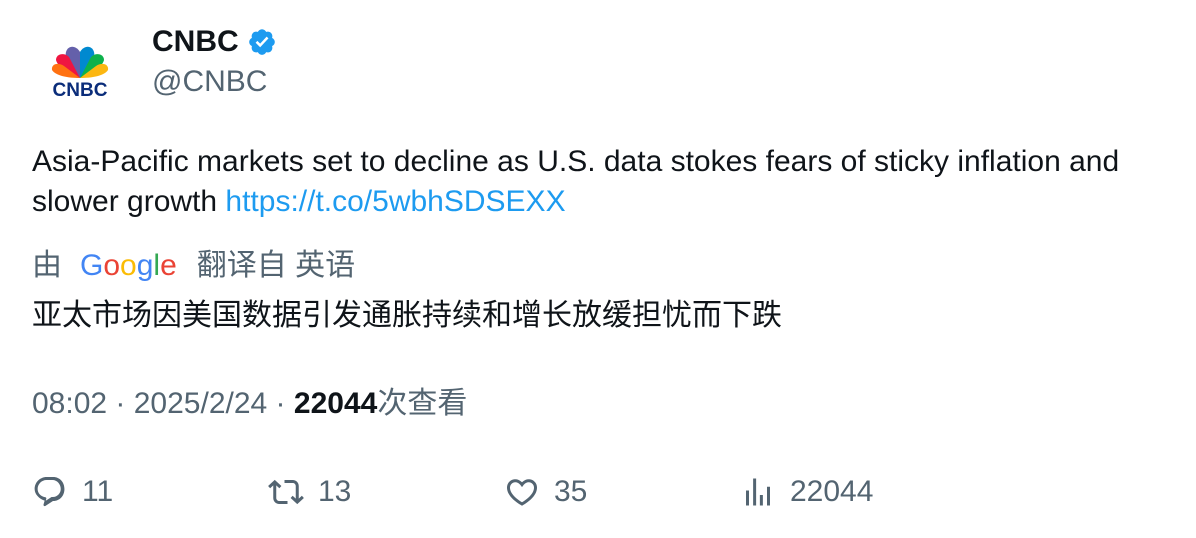  Describe the element at coordinates (422, 403) in the screenshot. I see `views-label: 次查看` at that location.